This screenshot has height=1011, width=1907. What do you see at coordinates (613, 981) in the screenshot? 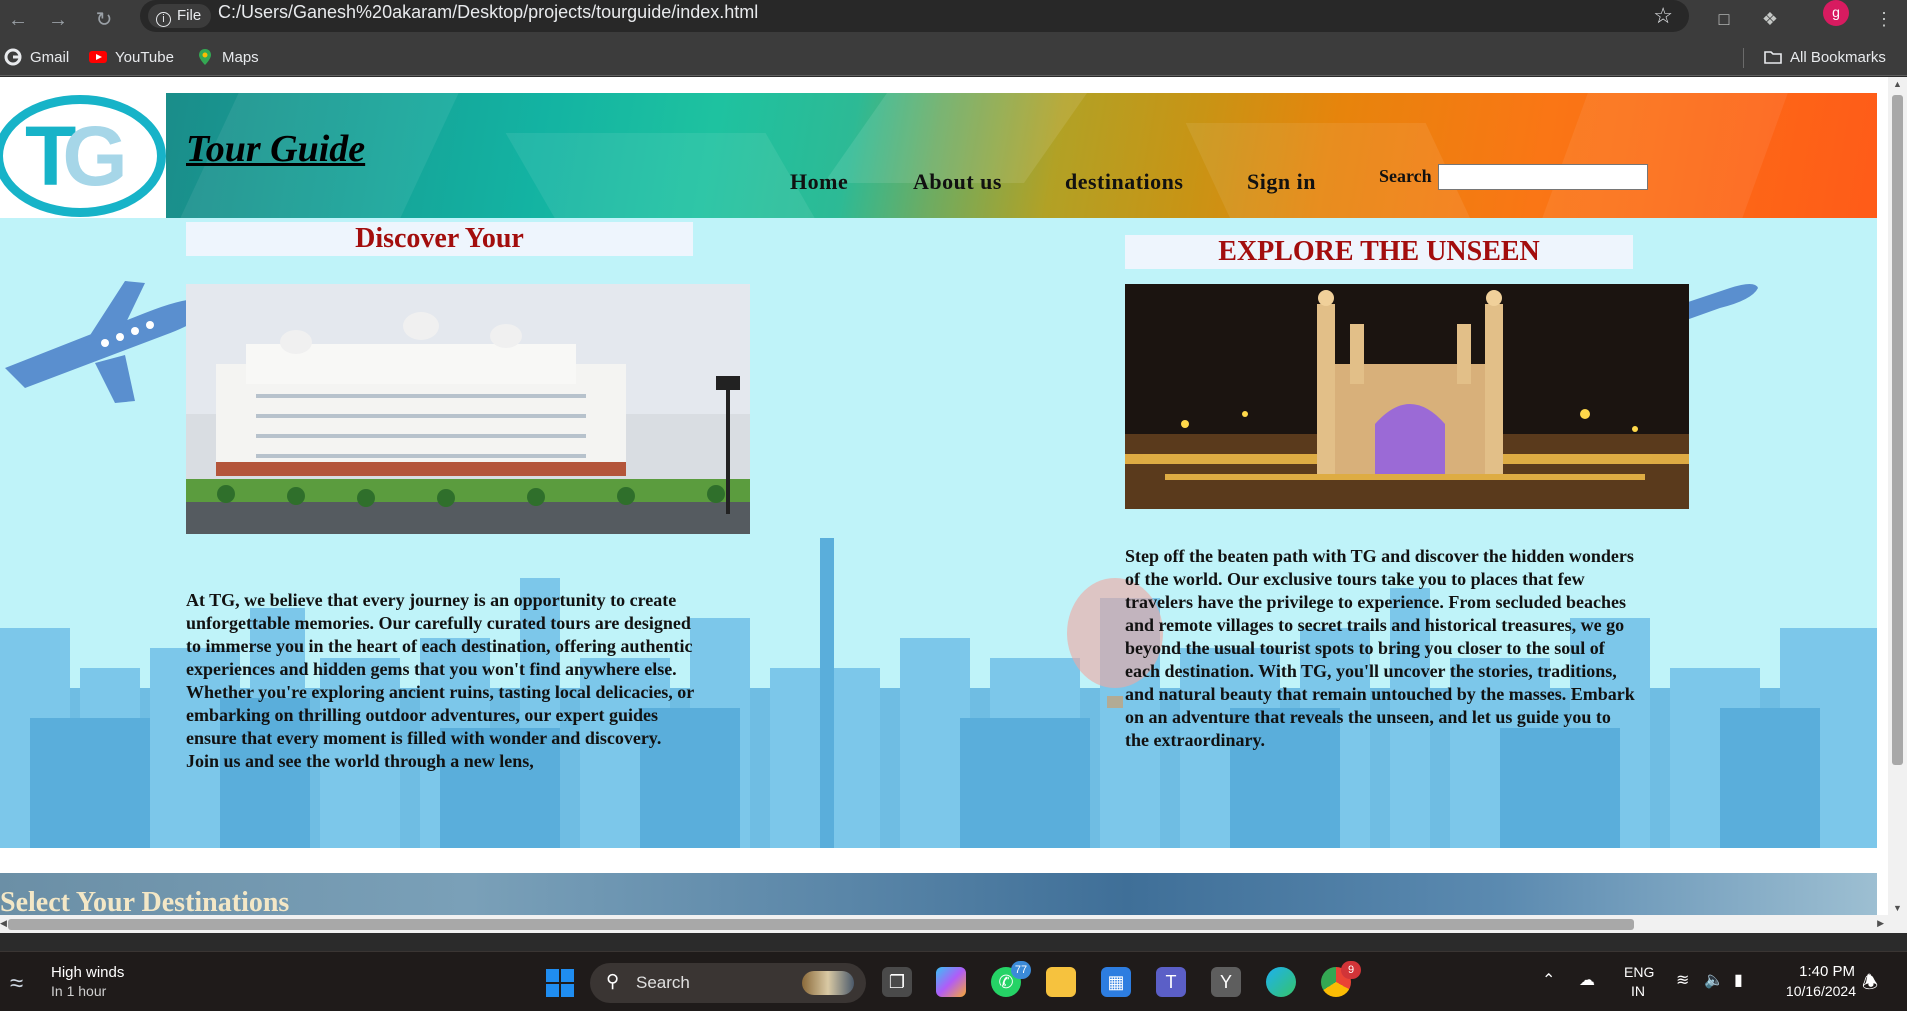
I see `search-icon: ⚲` at bounding box center [613, 981].